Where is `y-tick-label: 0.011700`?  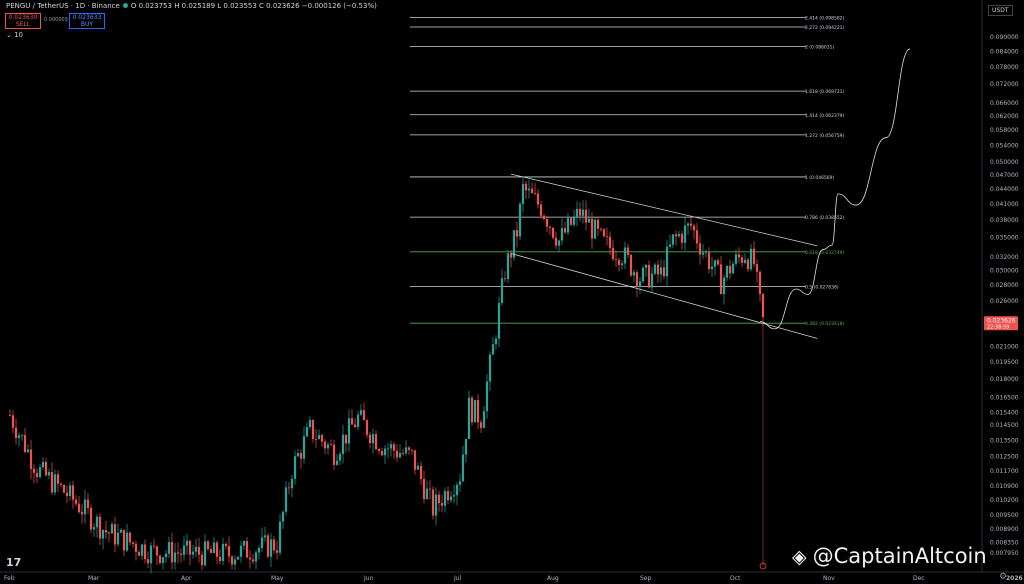
y-tick-label: 0.011700 is located at coordinates (1004, 471).